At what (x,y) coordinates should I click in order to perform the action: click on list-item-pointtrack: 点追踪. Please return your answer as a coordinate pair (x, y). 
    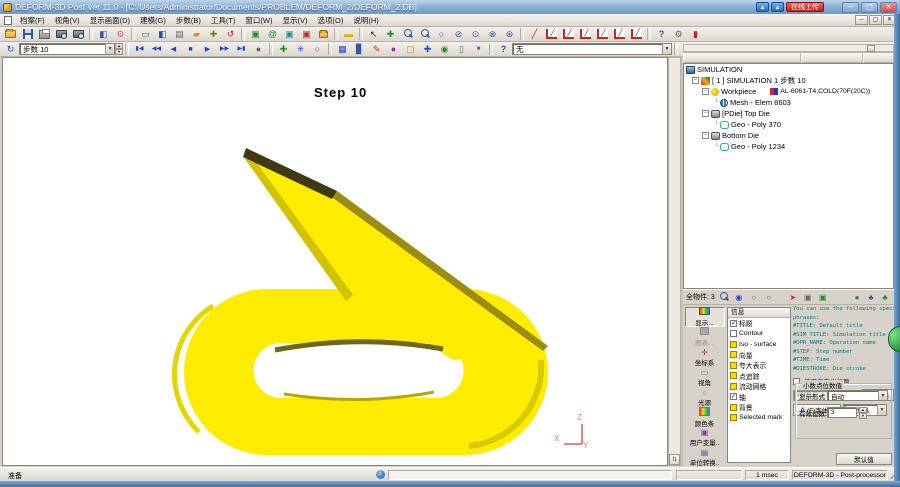
    Looking at the image, I should click on (759, 376).